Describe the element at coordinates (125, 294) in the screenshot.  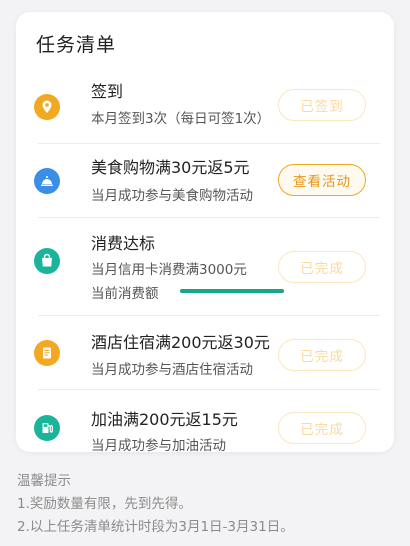
I see `current-spending-label: 当前消费额` at that location.